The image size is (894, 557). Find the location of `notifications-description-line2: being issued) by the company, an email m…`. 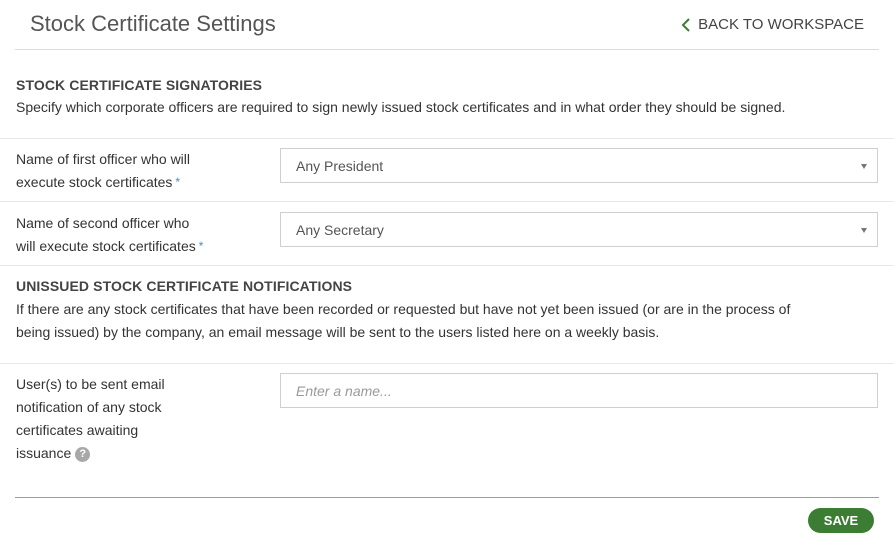

notifications-description-line2: being issued) by the company, an email m… is located at coordinates (338, 332).